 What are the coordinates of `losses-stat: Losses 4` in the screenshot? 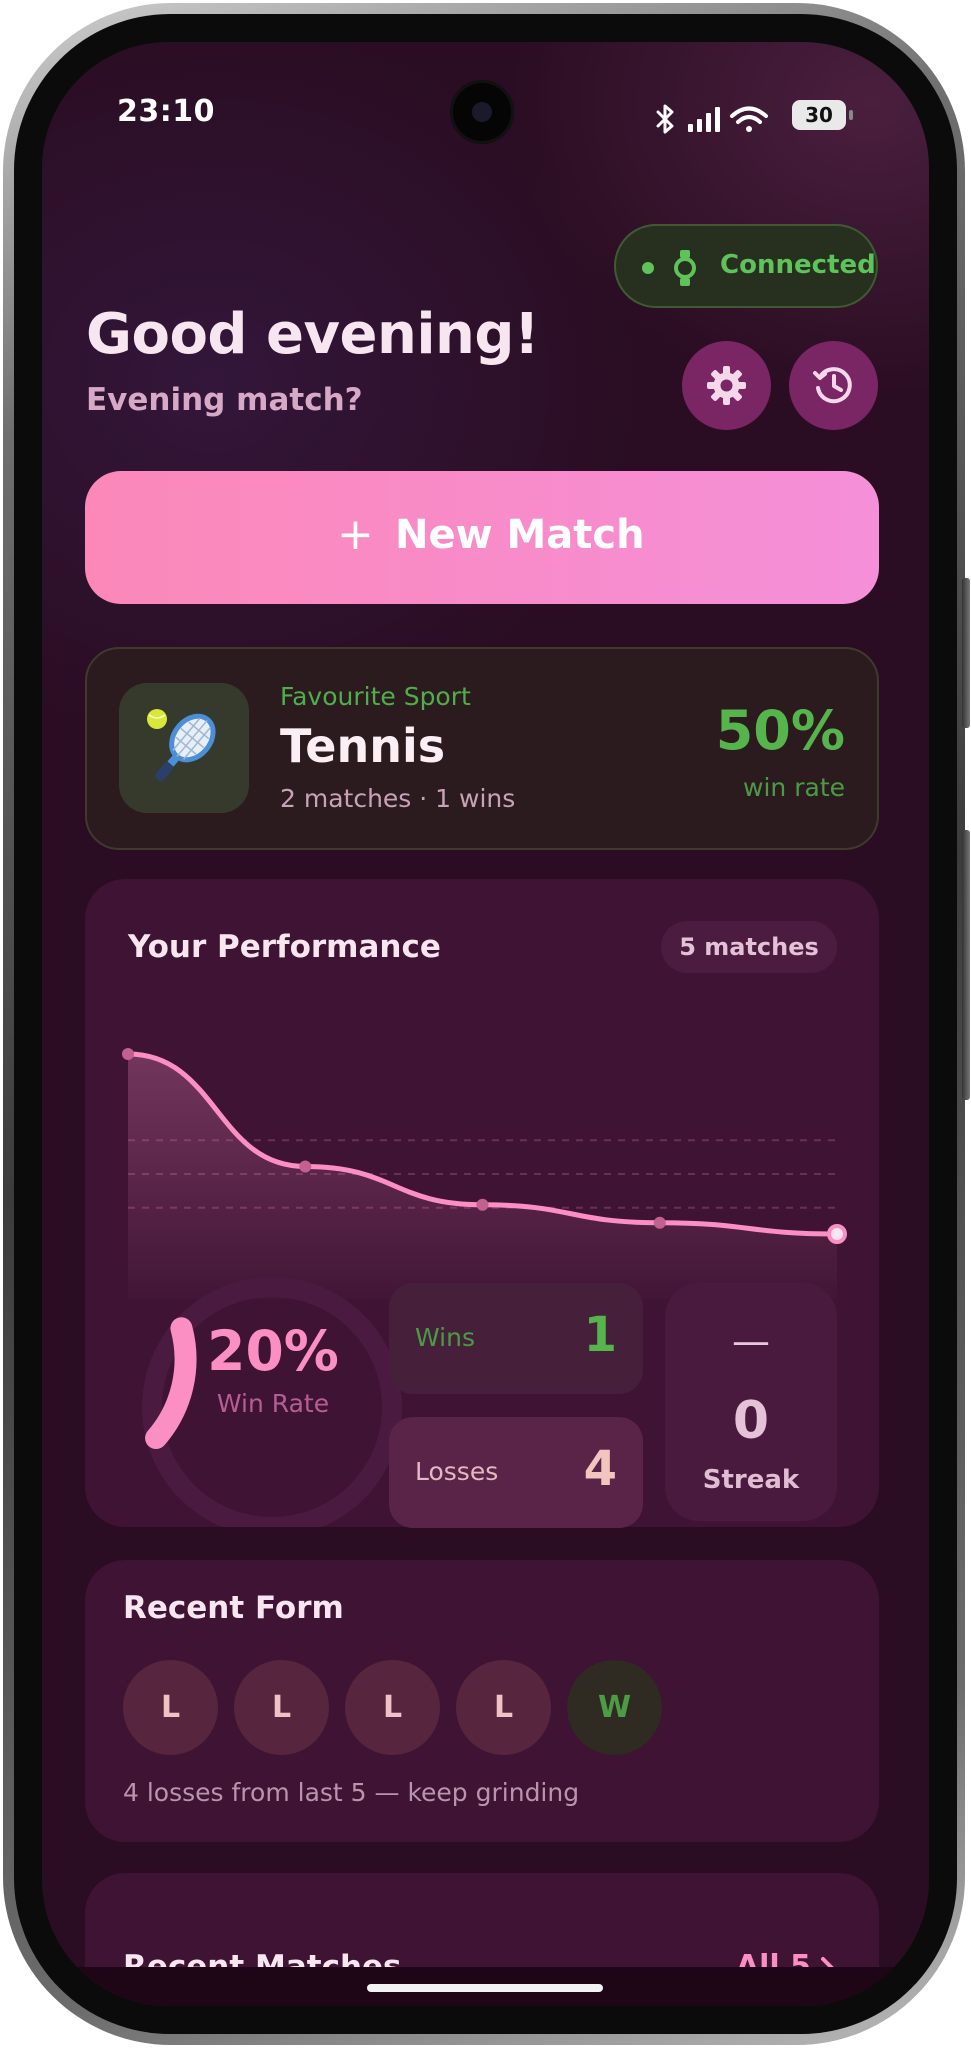 It's located at (516, 1472).